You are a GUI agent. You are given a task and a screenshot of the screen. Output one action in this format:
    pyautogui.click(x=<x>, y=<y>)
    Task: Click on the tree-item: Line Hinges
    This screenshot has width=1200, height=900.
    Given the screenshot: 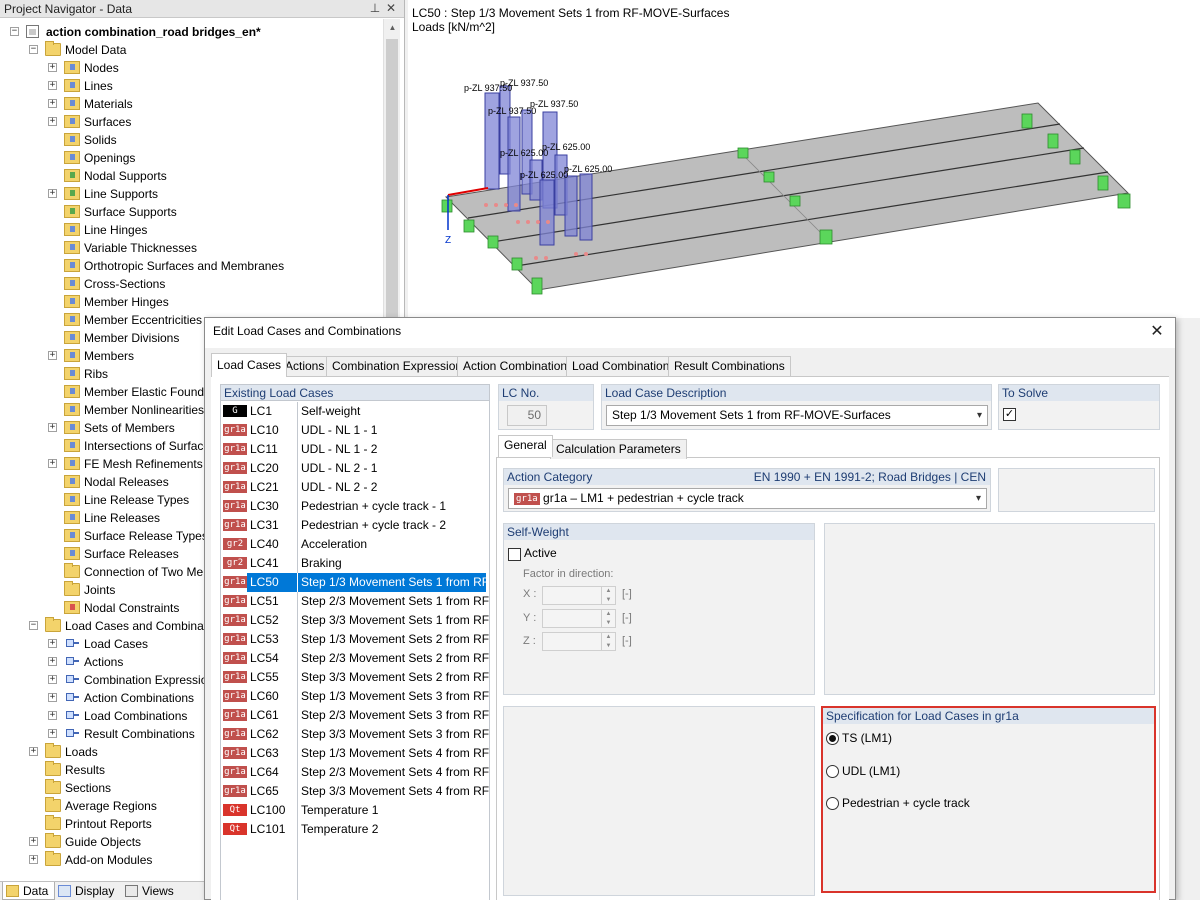 What is the action you would take?
    pyautogui.click(x=190, y=230)
    